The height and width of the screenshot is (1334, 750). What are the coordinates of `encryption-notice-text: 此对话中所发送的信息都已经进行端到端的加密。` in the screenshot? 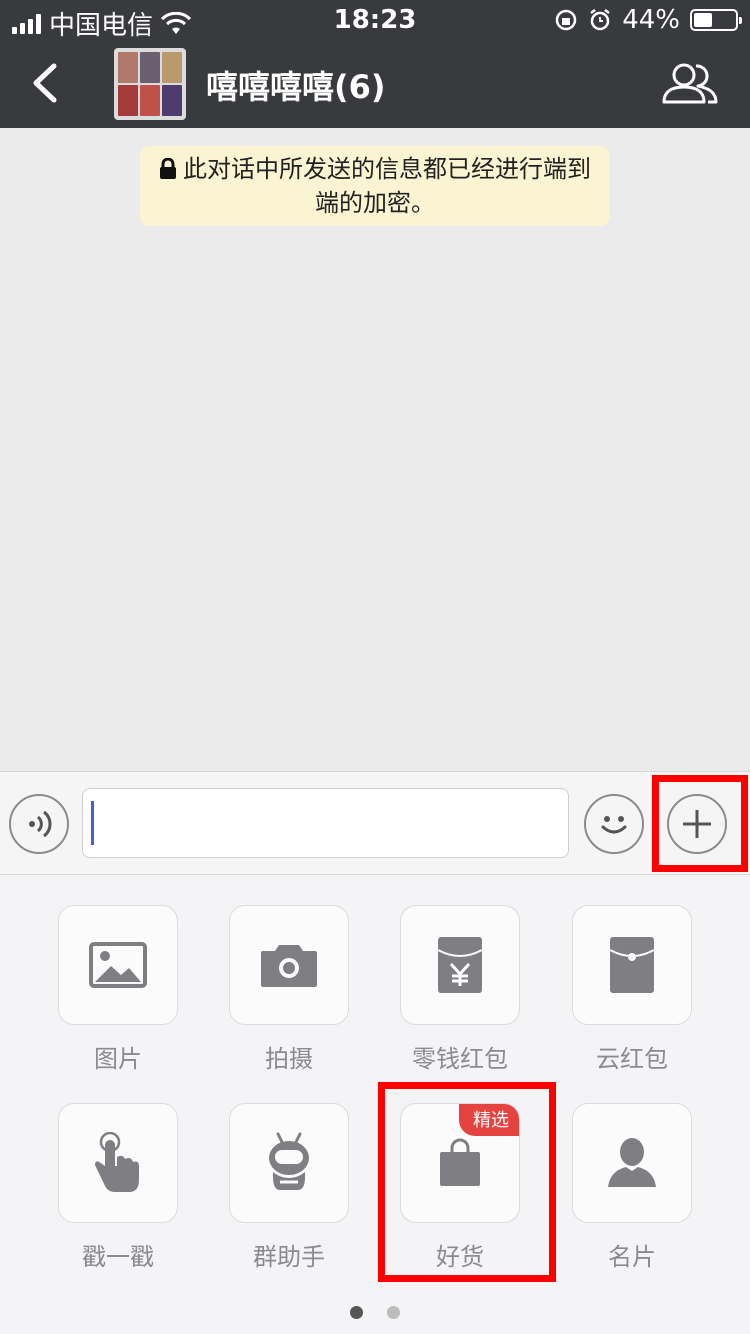 It's located at (387, 186).